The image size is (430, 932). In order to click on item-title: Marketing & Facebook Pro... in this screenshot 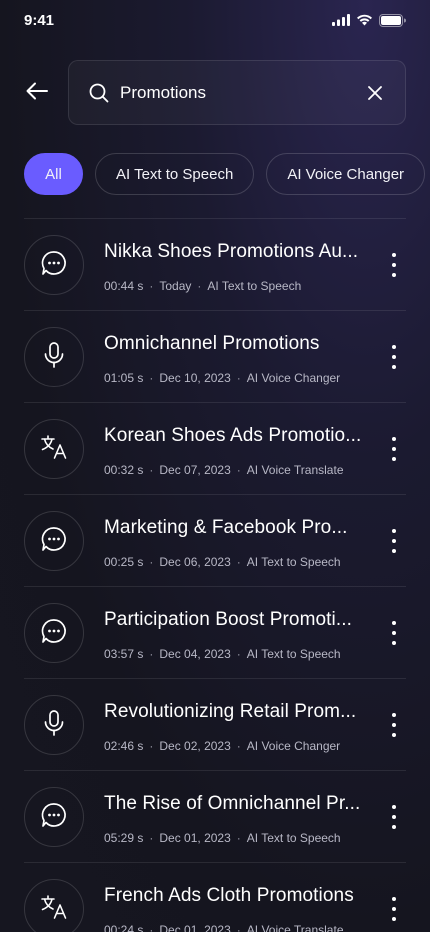, I will do `click(226, 527)`.